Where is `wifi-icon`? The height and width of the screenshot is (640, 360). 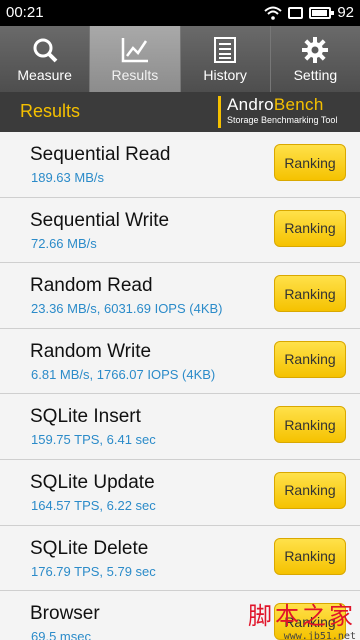
wifi-icon is located at coordinates (273, 13).